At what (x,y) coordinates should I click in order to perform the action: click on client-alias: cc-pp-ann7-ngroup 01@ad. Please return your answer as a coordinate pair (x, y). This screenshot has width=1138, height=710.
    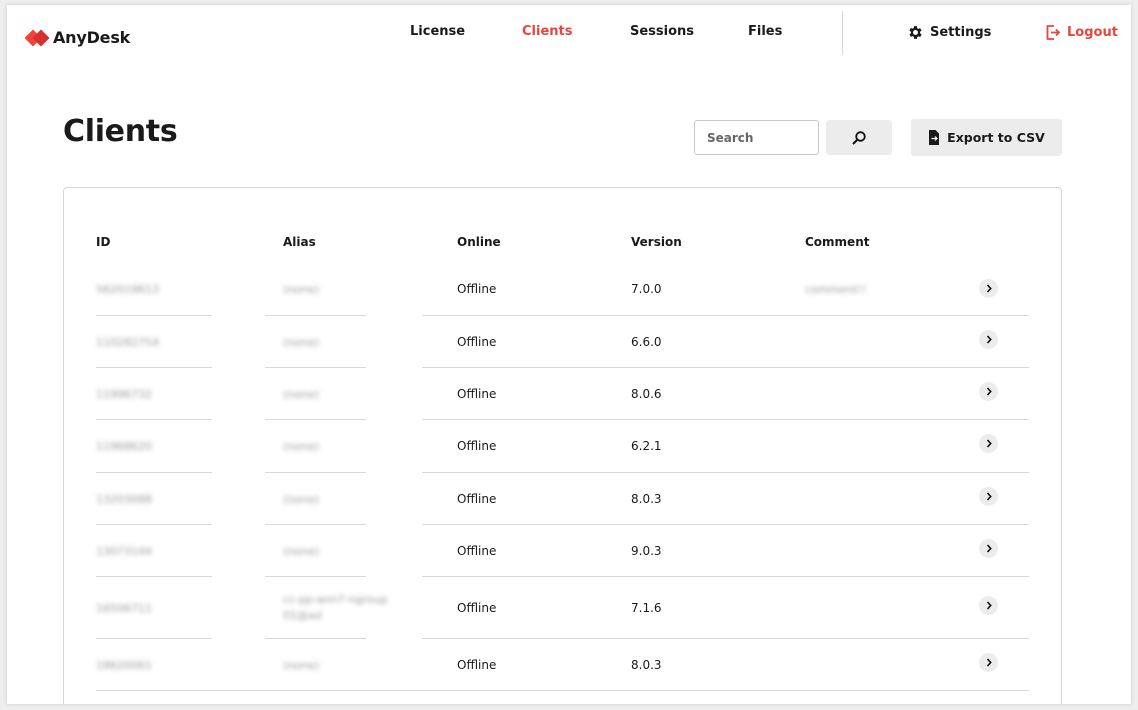
    Looking at the image, I should click on (335, 607).